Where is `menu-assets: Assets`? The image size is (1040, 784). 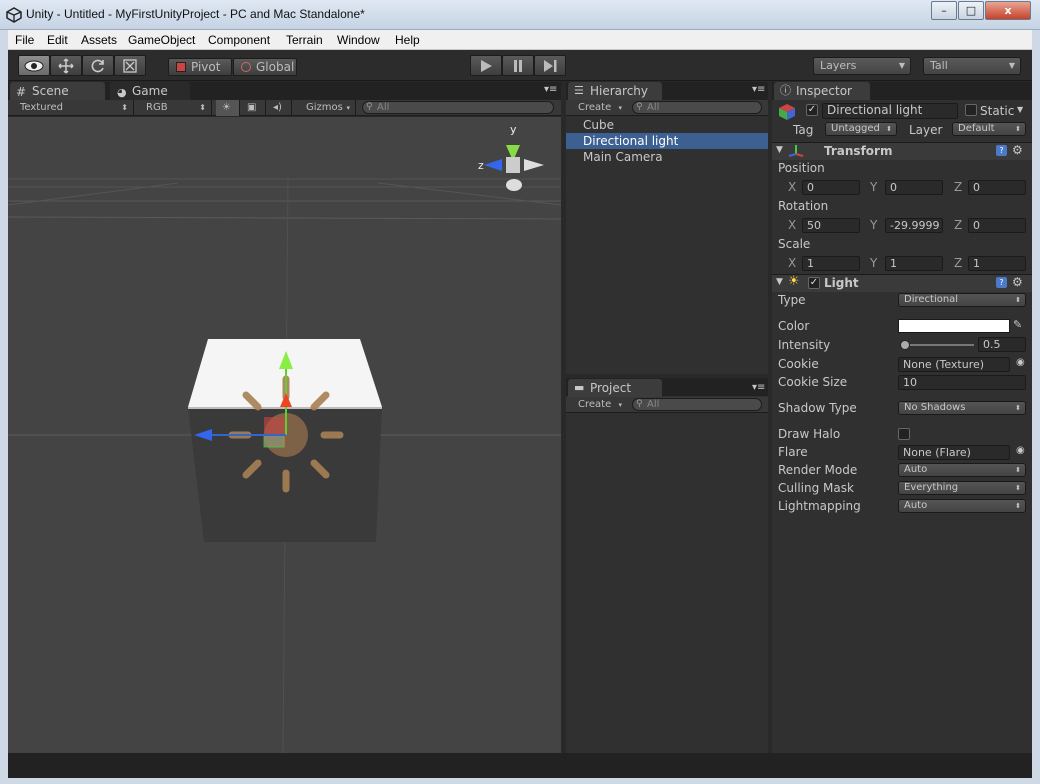
menu-assets: Assets is located at coordinates (99, 40).